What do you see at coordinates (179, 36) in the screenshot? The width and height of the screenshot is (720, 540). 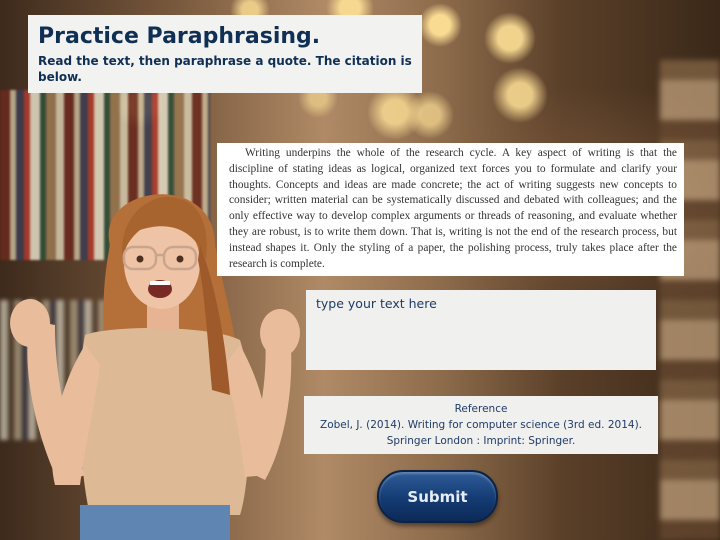 I see `page-title: Practice Paraphrasing.` at bounding box center [179, 36].